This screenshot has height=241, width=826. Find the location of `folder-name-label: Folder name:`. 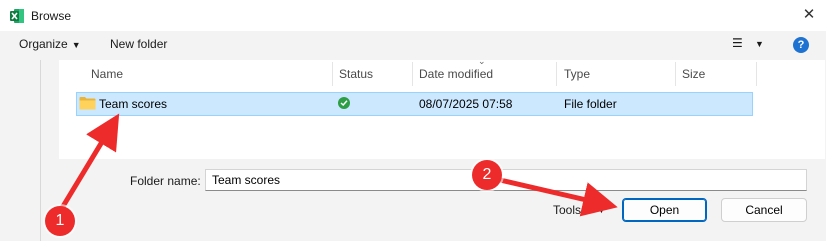

folder-name-label: Folder name: is located at coordinates (165, 181).